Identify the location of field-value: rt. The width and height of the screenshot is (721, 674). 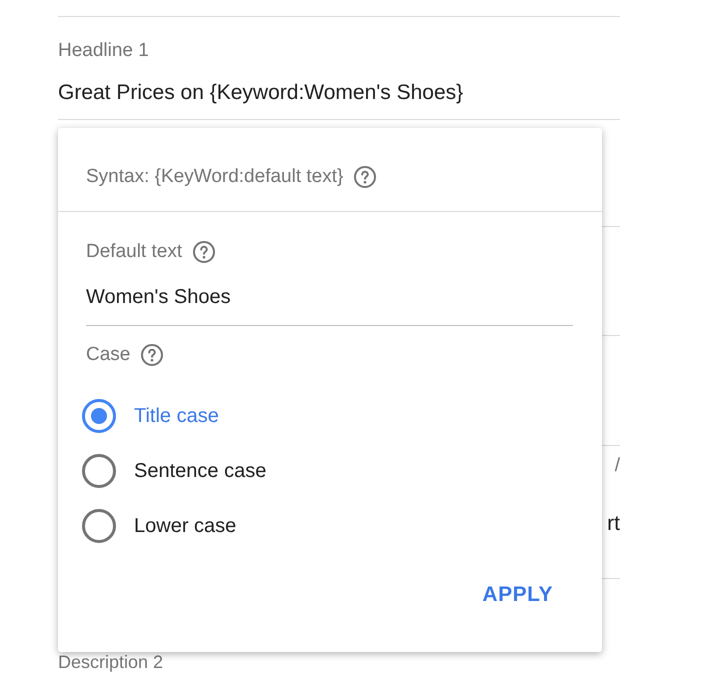
(613, 524).